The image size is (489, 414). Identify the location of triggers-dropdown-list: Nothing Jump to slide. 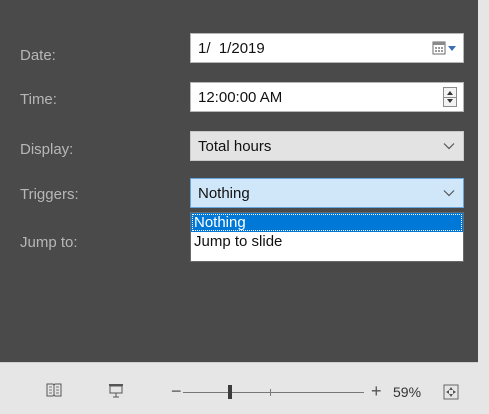
(327, 237).